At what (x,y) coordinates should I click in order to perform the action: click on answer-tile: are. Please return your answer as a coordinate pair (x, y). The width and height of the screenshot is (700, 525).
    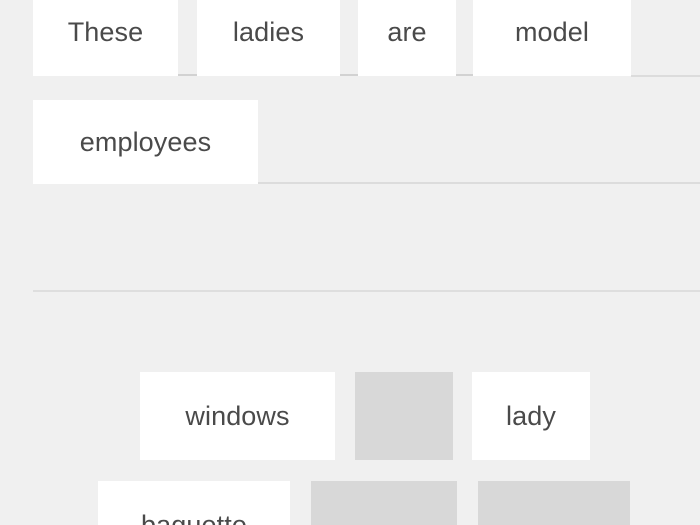
    Looking at the image, I should click on (407, 38).